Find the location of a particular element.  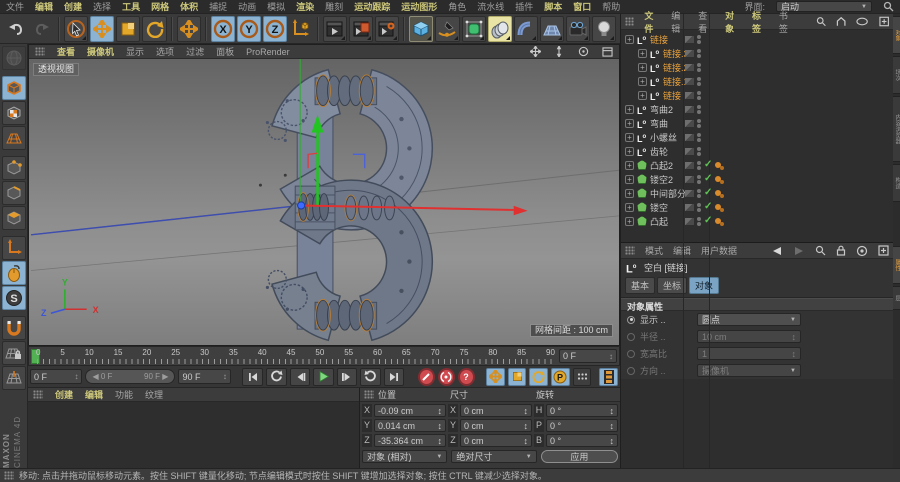

orientation-dropdown: 摄像机 ▼ is located at coordinates (749, 370).